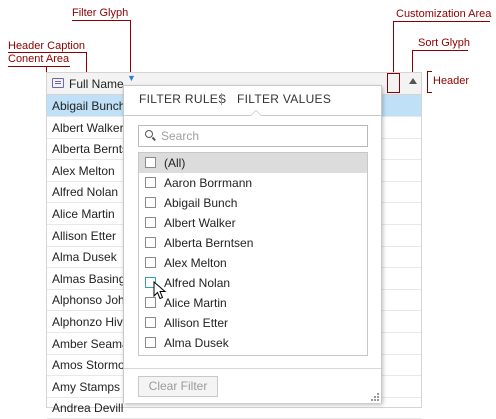 The height and width of the screenshot is (419, 496). Describe the element at coordinates (84, 235) in the screenshot. I see `cell-full-name: Allison Etter` at that location.